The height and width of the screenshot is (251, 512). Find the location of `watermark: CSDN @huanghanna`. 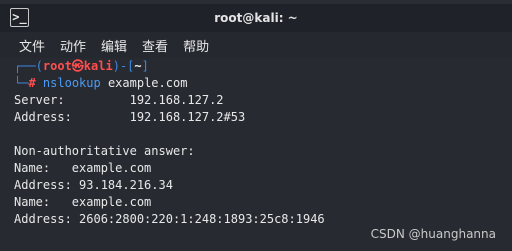

watermark: CSDN @huanghanna is located at coordinates (433, 234).